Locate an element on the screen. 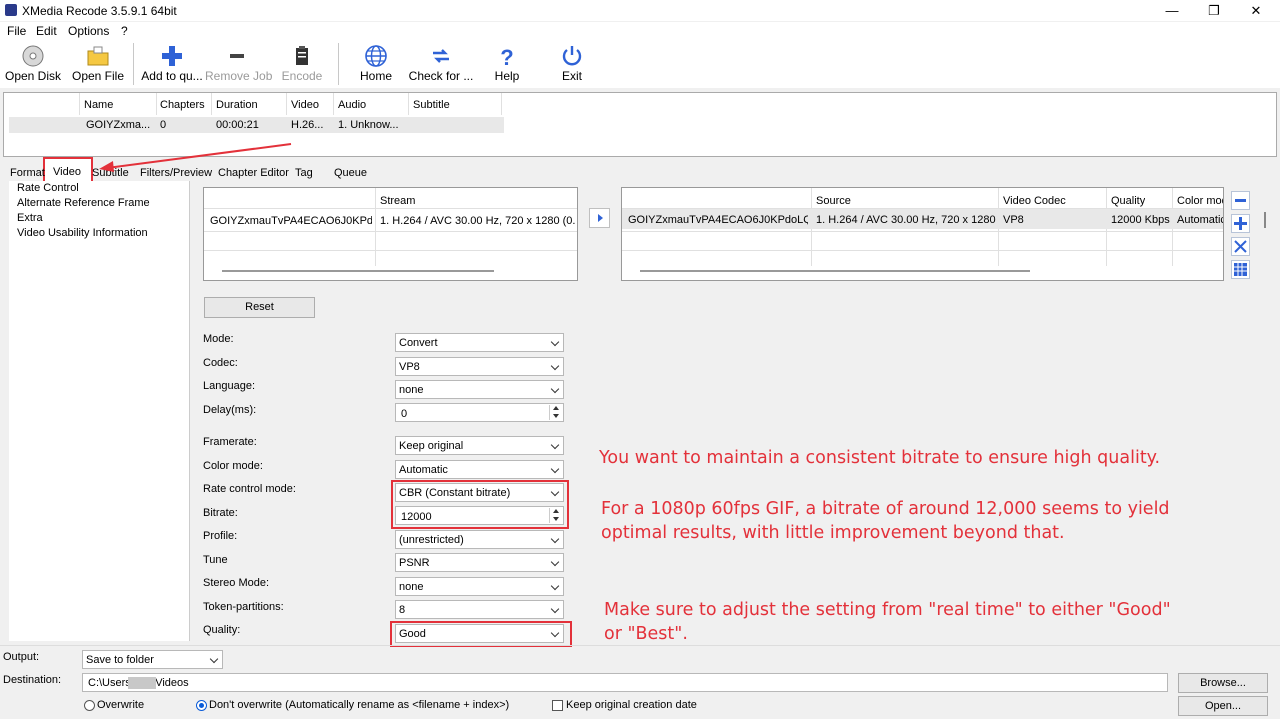  stereo-mode-select: none is located at coordinates (479, 586).